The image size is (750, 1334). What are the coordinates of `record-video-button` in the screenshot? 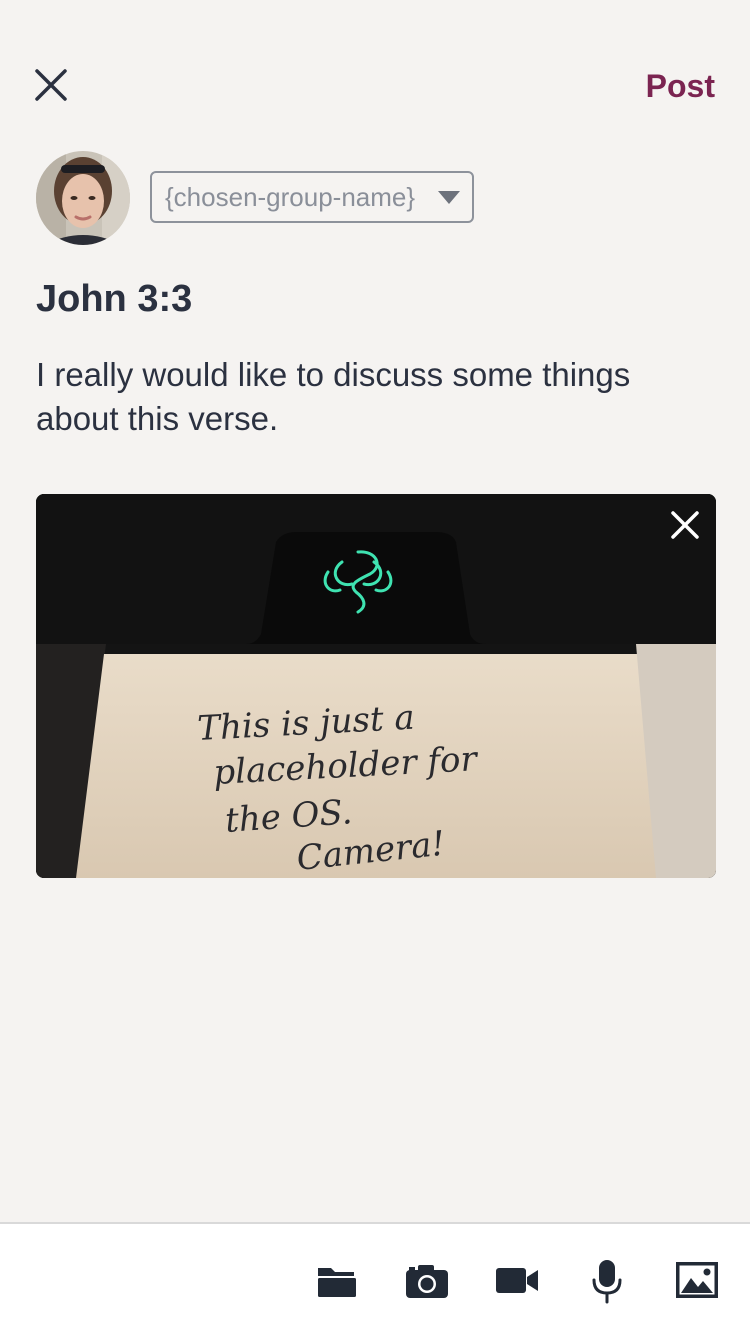 It's located at (517, 1280).